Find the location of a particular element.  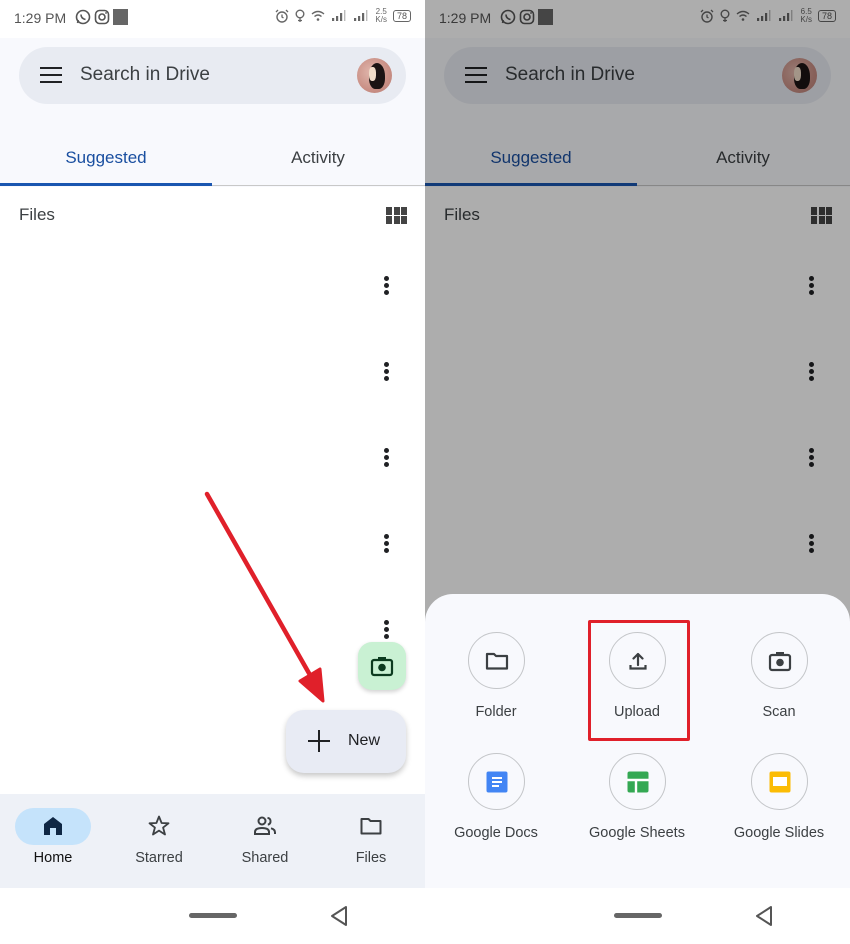

nav-shared-label: Shared is located at coordinates (265, 858).